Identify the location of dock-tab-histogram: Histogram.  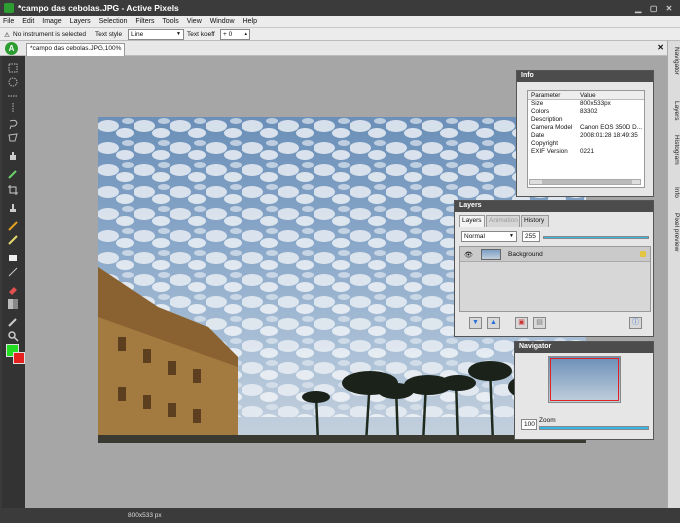
(674, 150).